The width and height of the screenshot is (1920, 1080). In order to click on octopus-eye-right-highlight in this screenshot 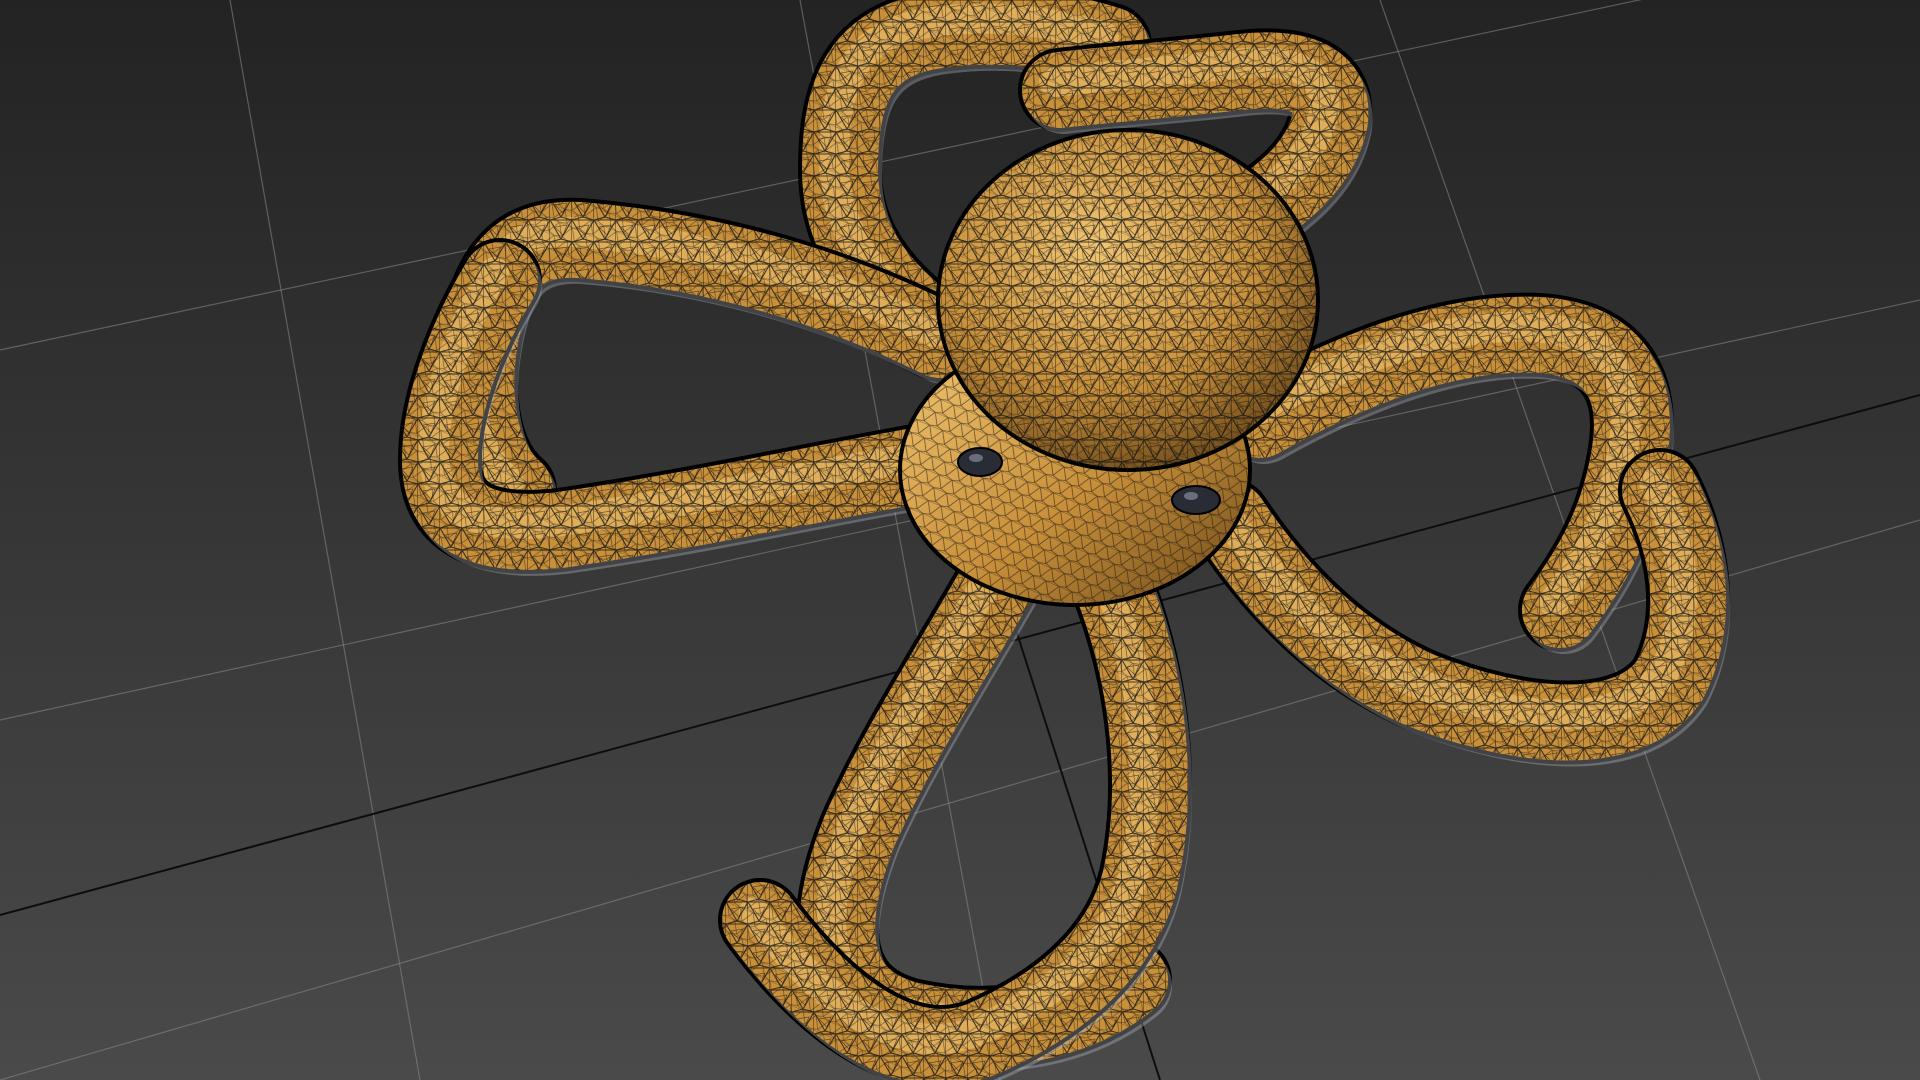, I will do `click(1191, 496)`.